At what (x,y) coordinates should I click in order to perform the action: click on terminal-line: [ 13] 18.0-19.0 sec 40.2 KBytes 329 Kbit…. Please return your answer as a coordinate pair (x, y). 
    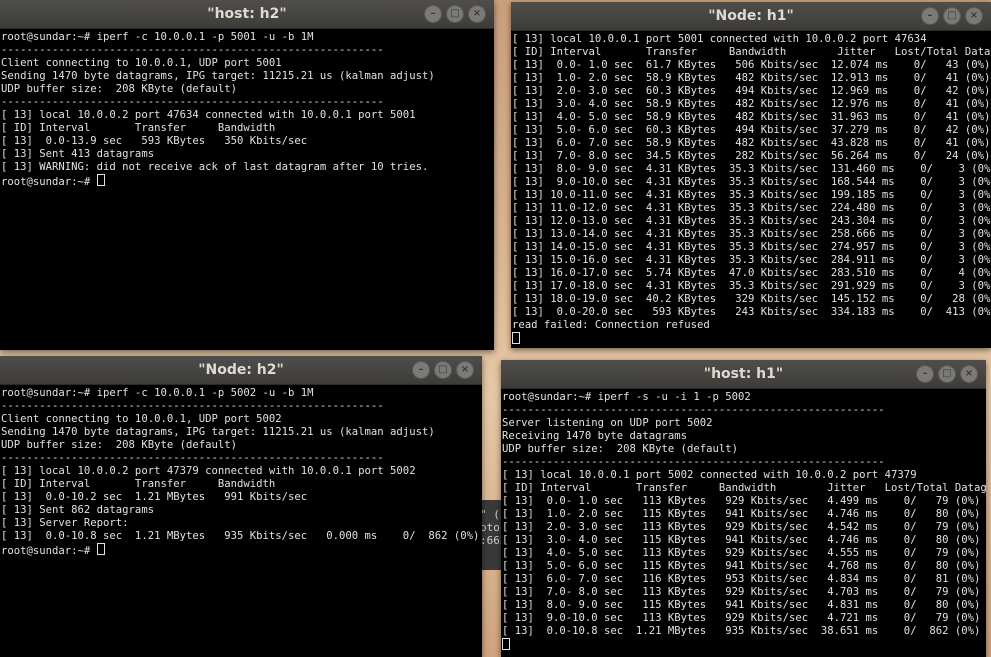
    Looking at the image, I should click on (751, 299).